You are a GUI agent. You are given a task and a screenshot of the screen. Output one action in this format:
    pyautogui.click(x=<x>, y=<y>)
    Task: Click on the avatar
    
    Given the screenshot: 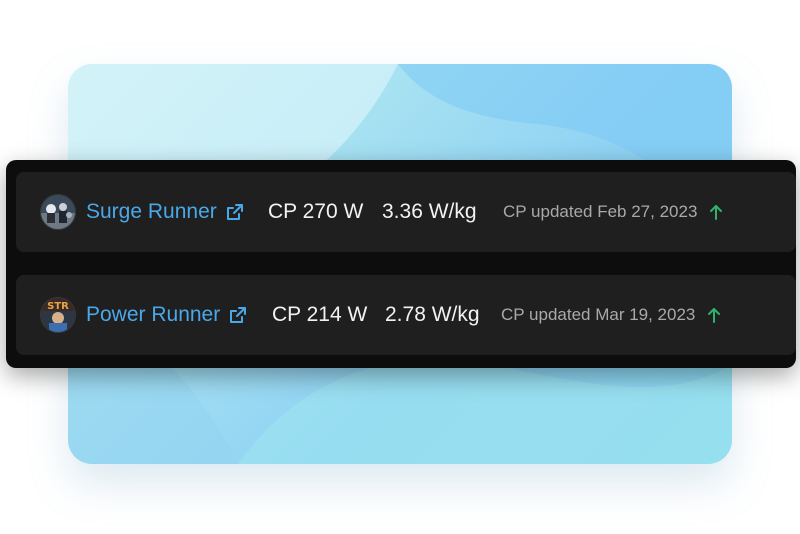 What is the action you would take?
    pyautogui.click(x=58, y=212)
    